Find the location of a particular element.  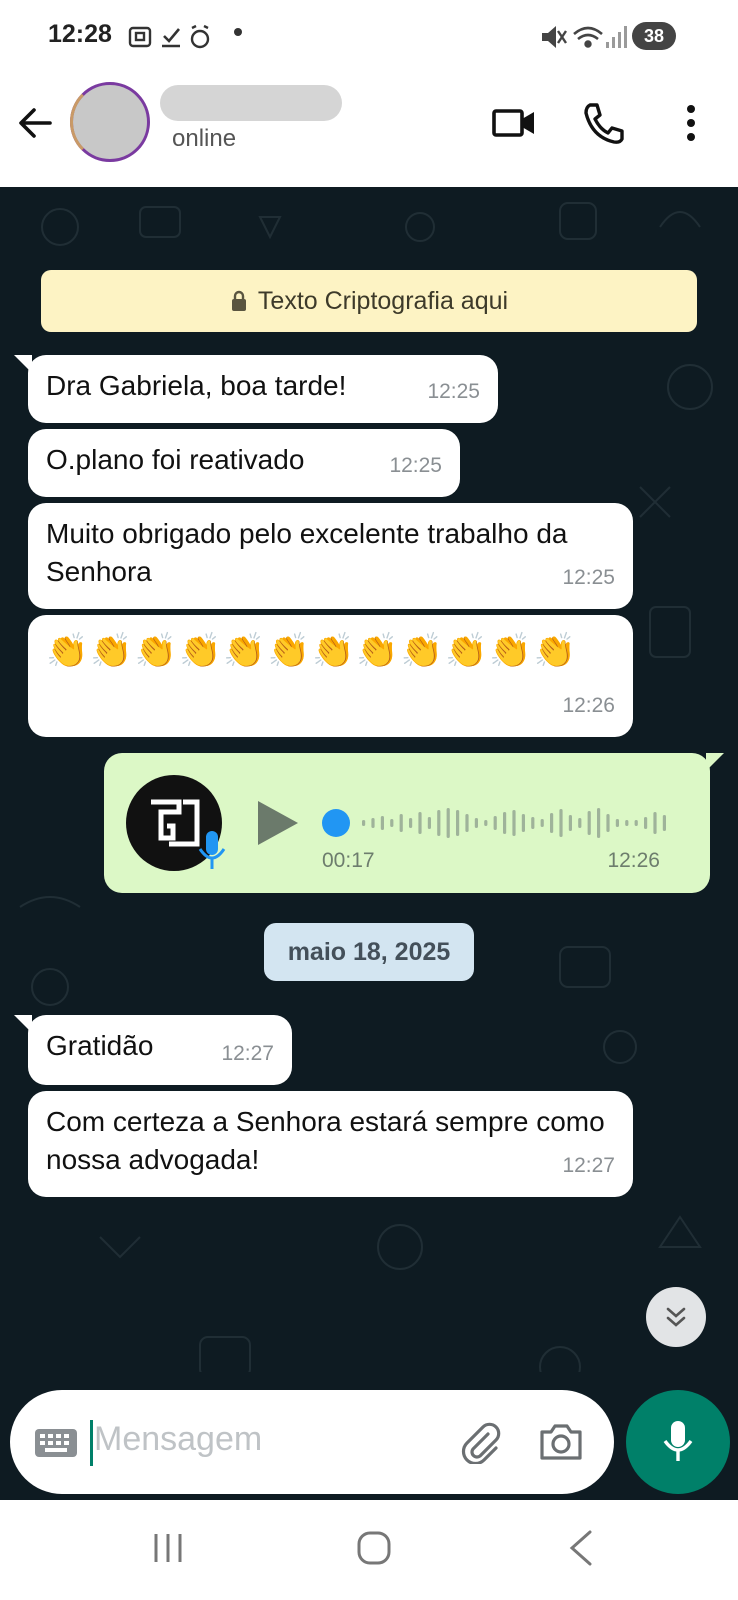

message-input-pill: Mensagem is located at coordinates (312, 1442).